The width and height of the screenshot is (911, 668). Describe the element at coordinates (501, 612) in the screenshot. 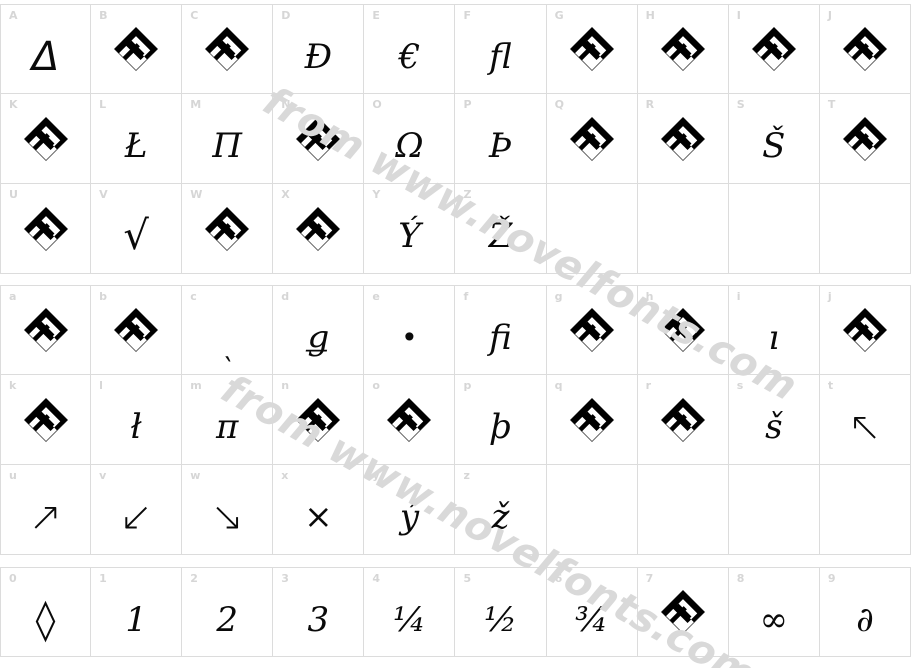

I see `character-cell: 5½` at that location.